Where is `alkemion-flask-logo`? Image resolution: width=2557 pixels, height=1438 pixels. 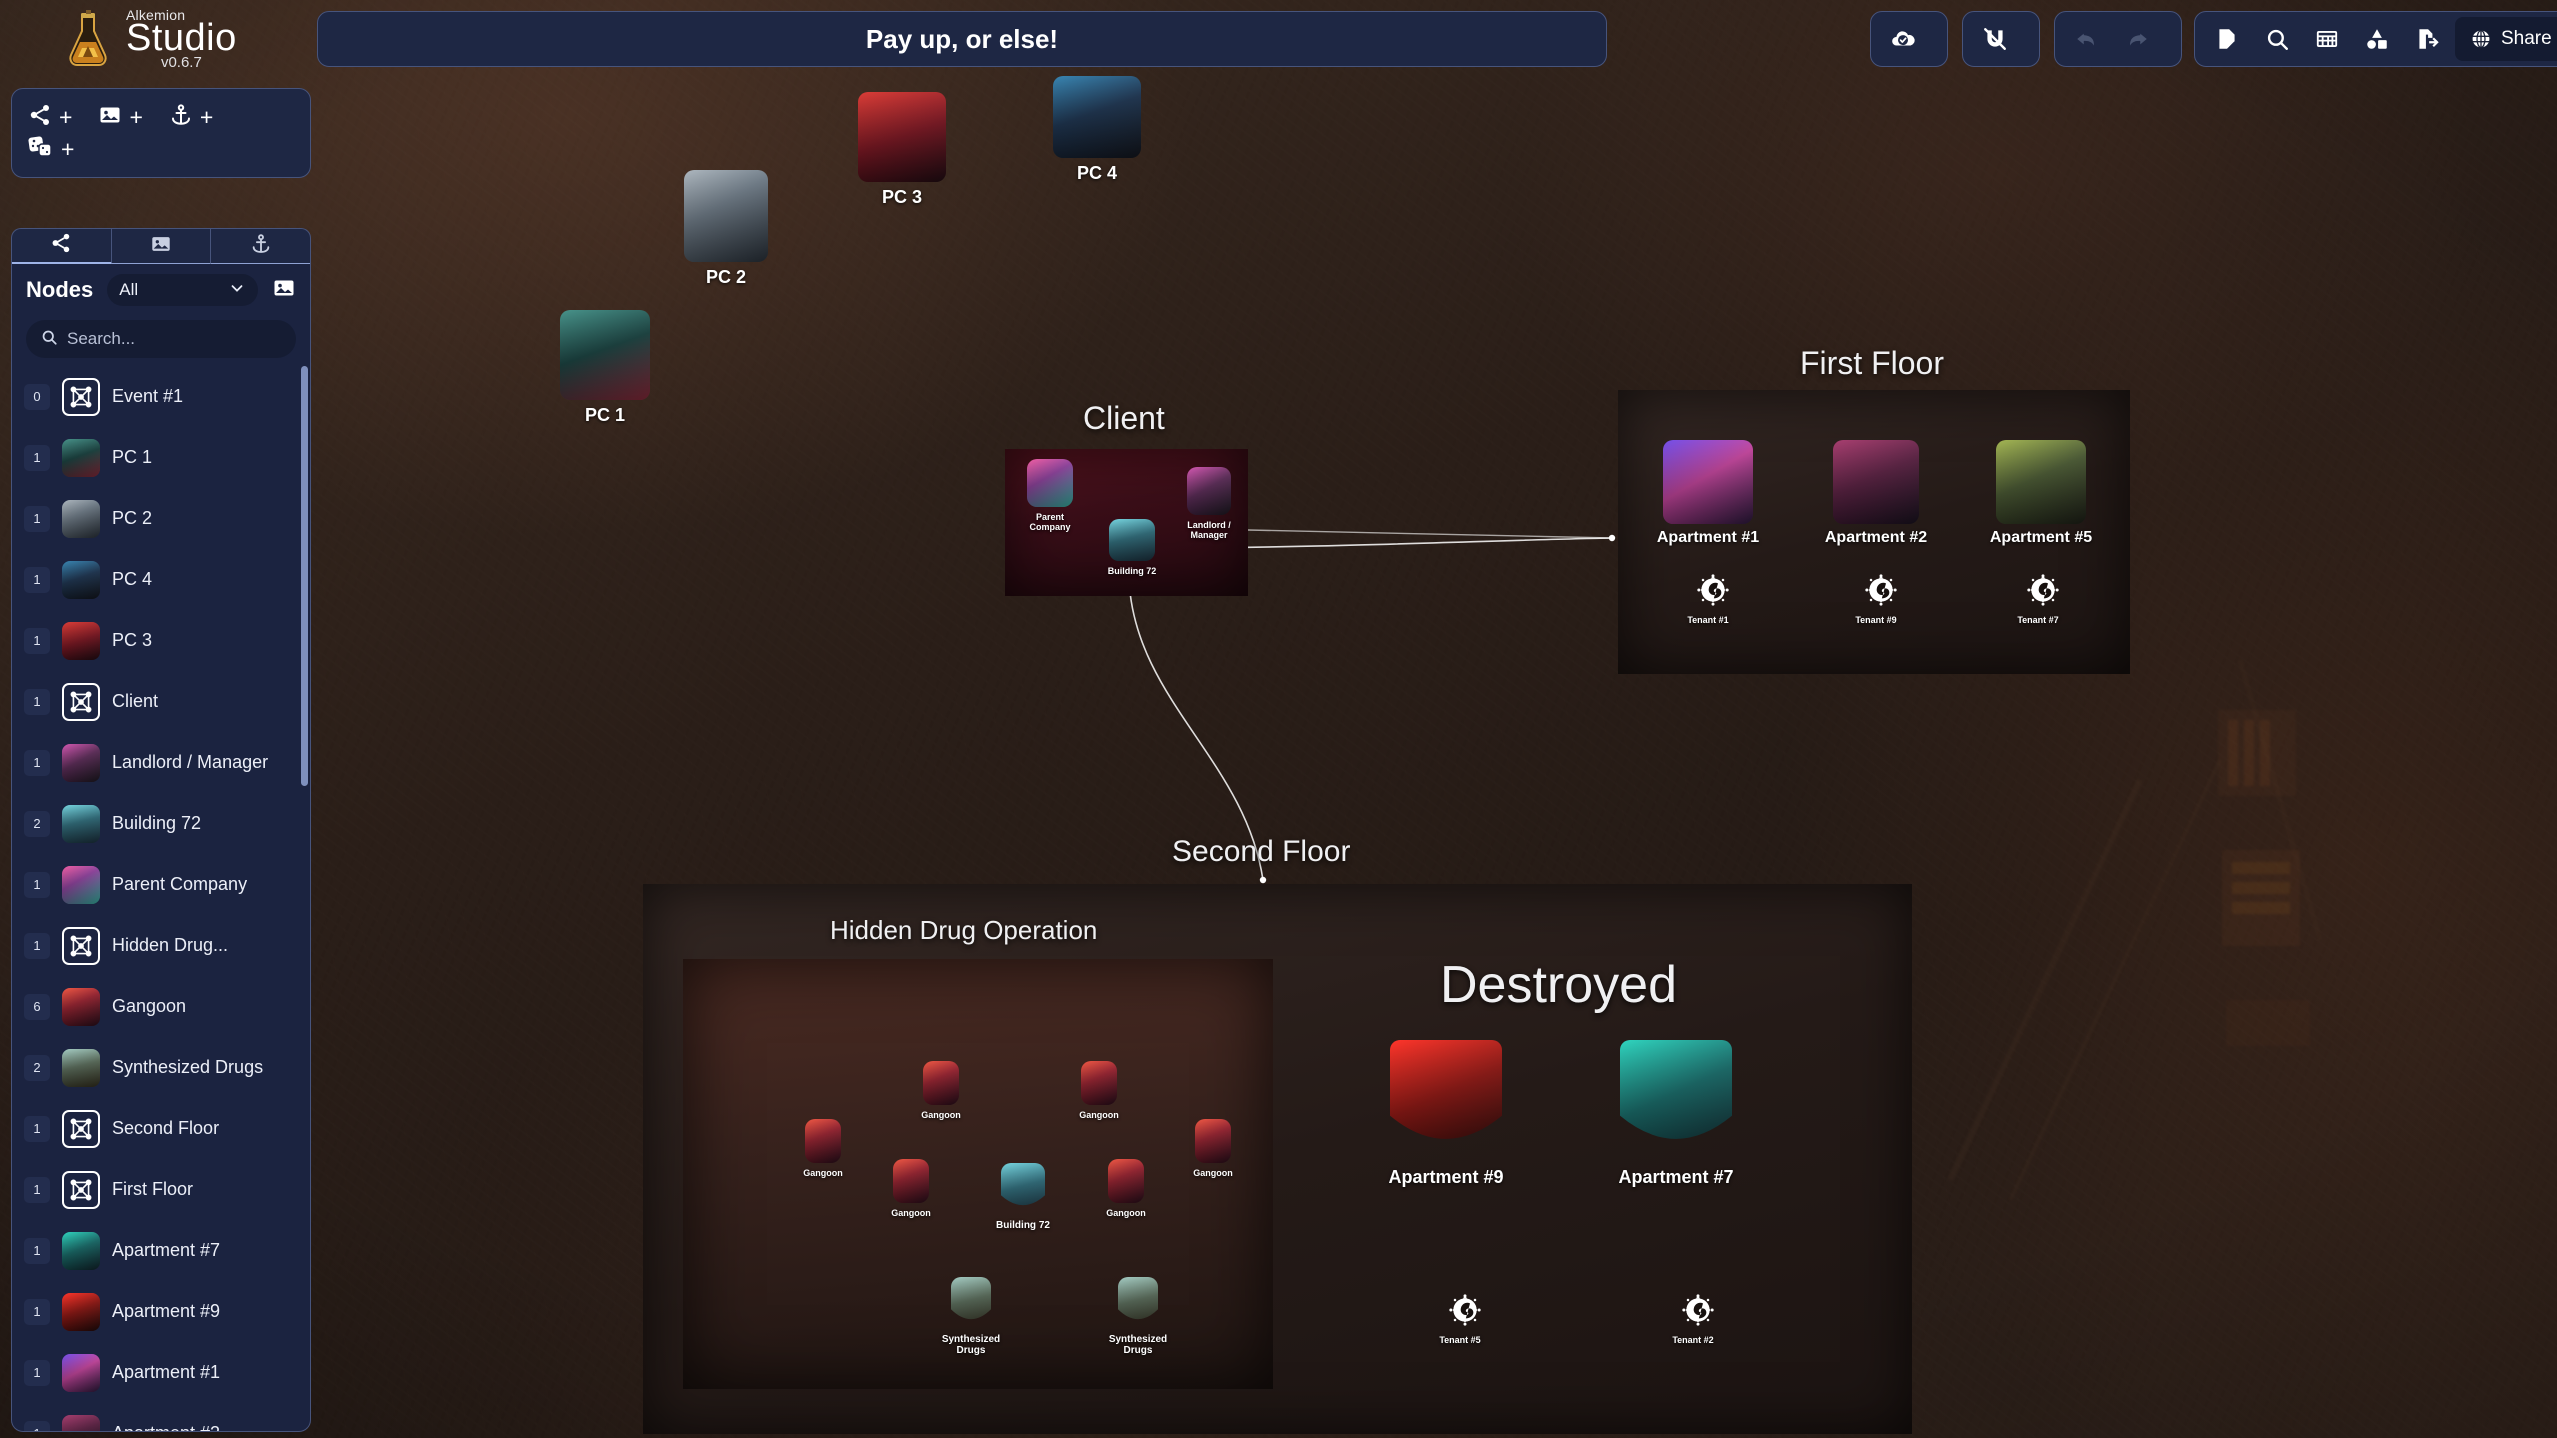 alkemion-flask-logo is located at coordinates (88, 38).